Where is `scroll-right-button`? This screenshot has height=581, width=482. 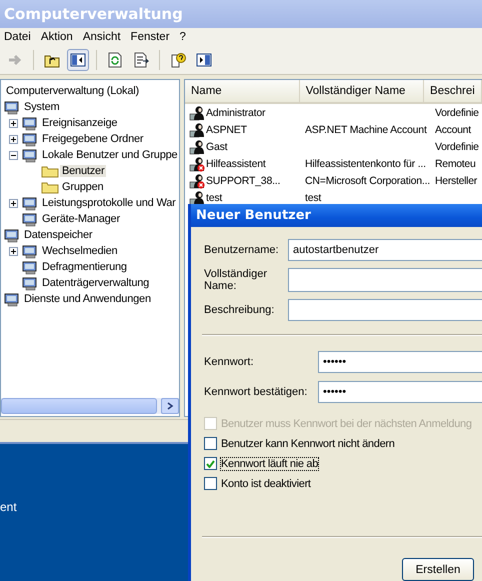
scroll-right-button is located at coordinates (170, 406).